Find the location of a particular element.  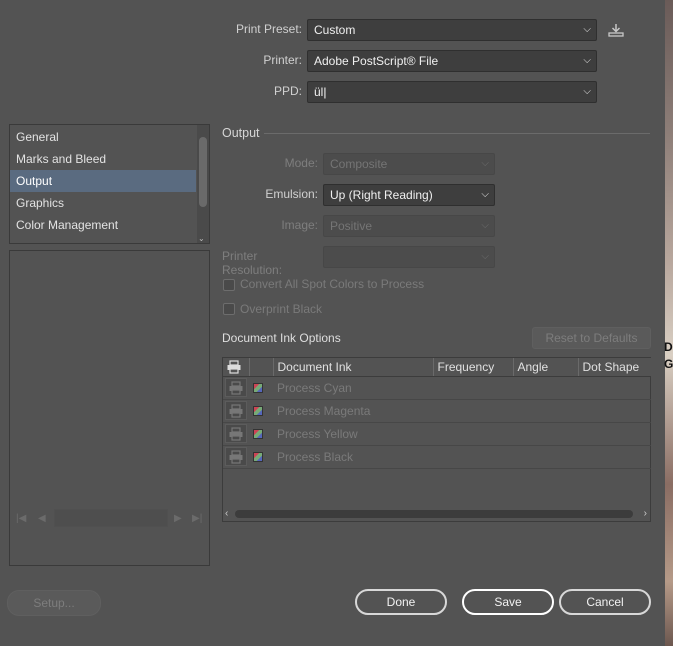

ink-row: Process Yellow is located at coordinates (437, 434).